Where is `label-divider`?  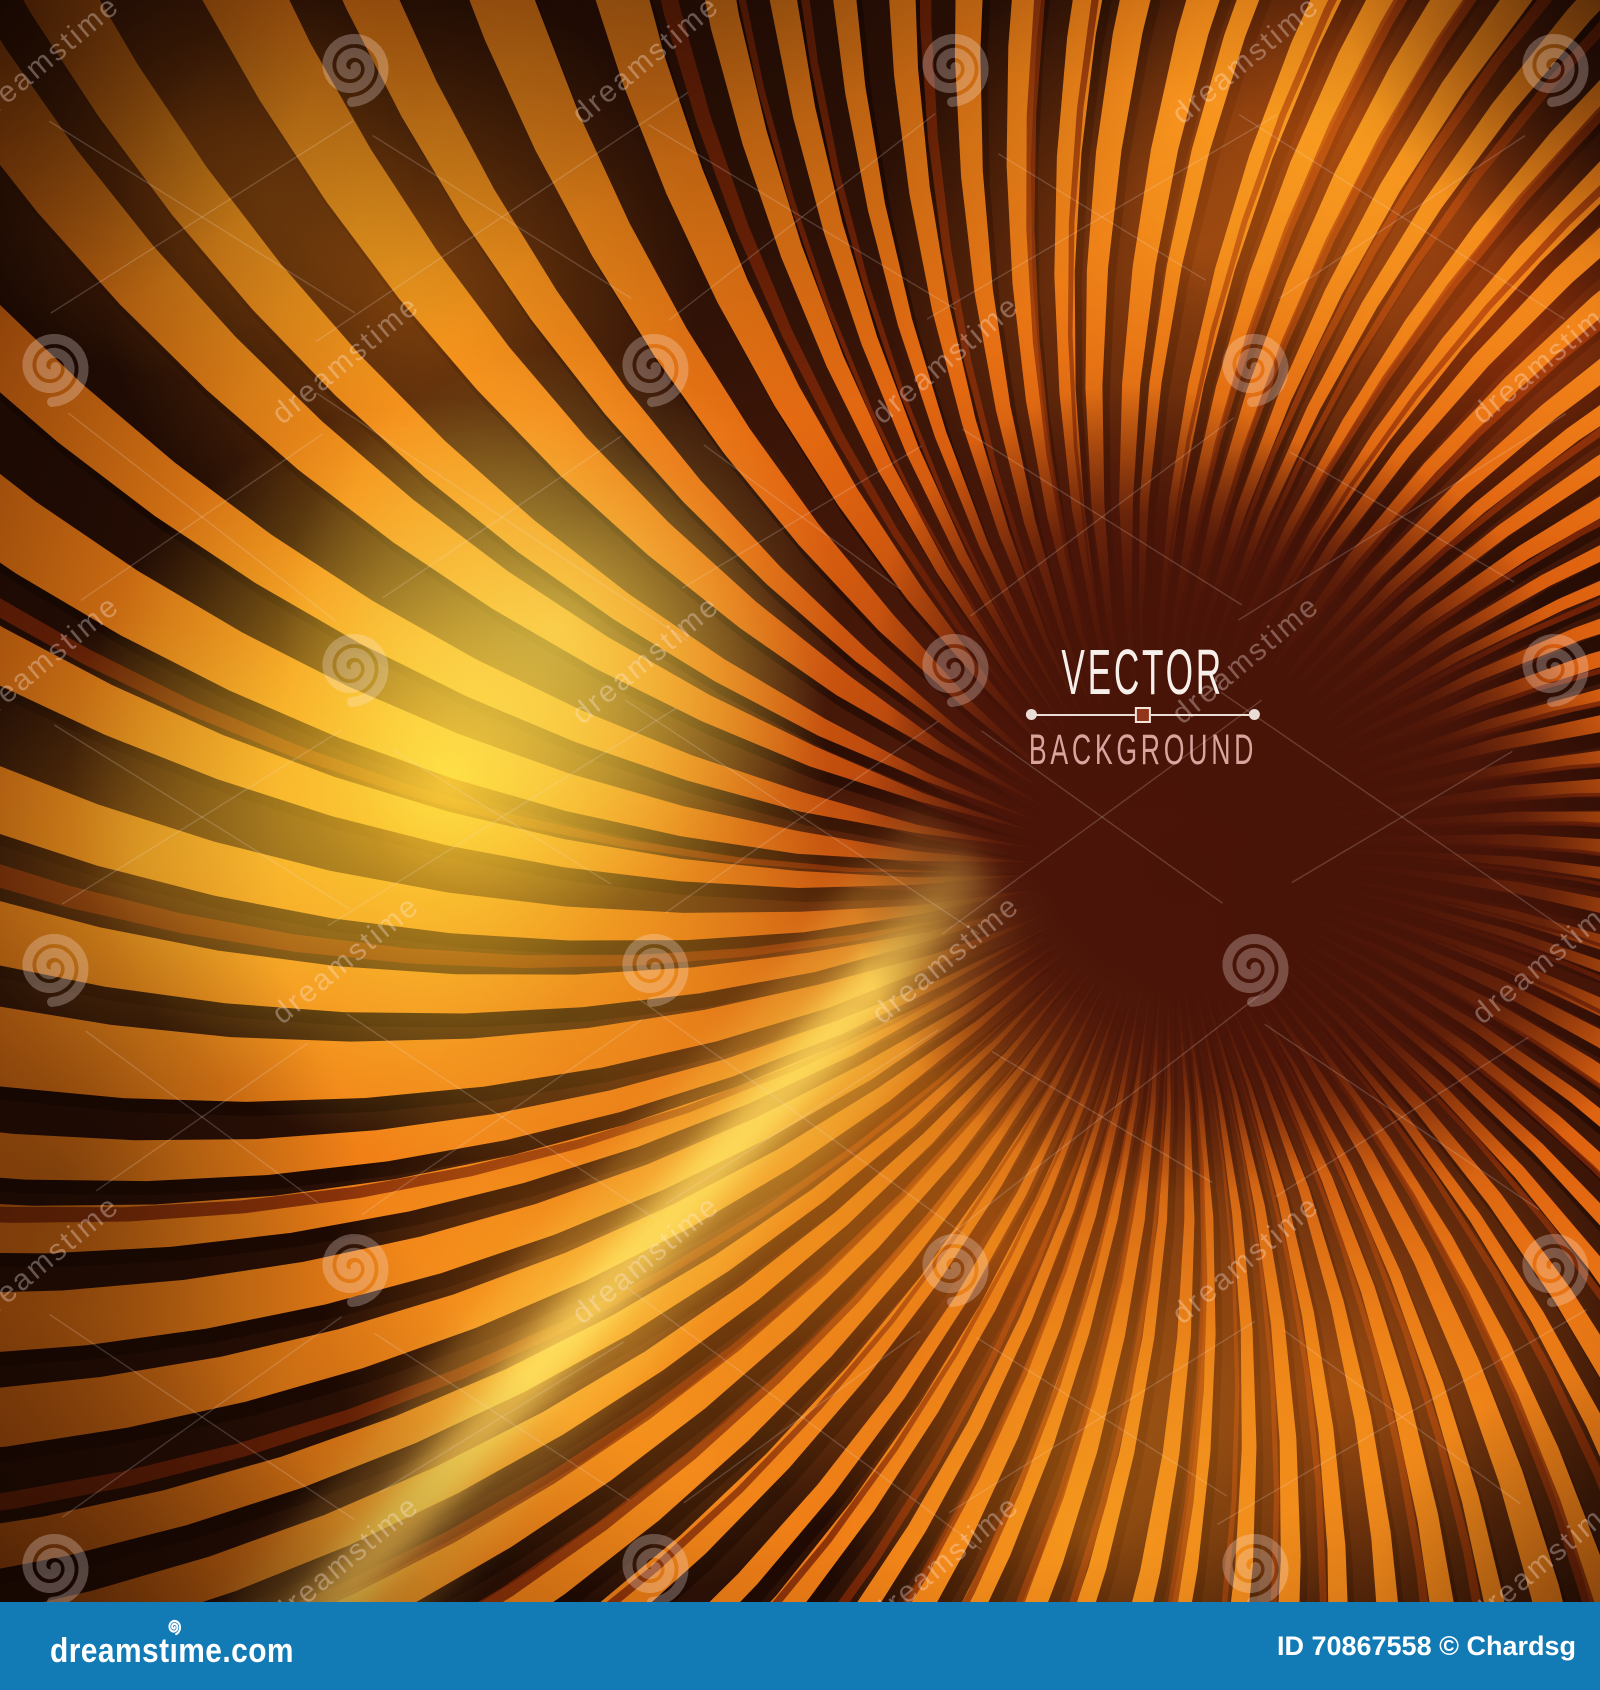
label-divider is located at coordinates (1142, 715).